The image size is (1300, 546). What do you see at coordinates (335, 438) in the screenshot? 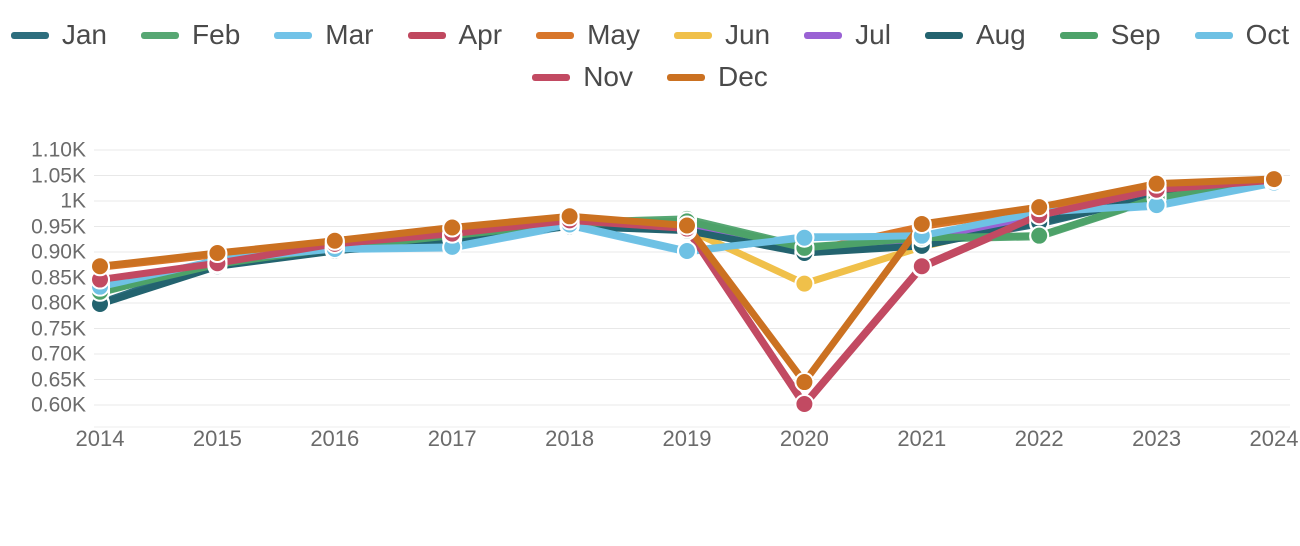
I see `x-axis-tick-label: 2016` at bounding box center [335, 438].